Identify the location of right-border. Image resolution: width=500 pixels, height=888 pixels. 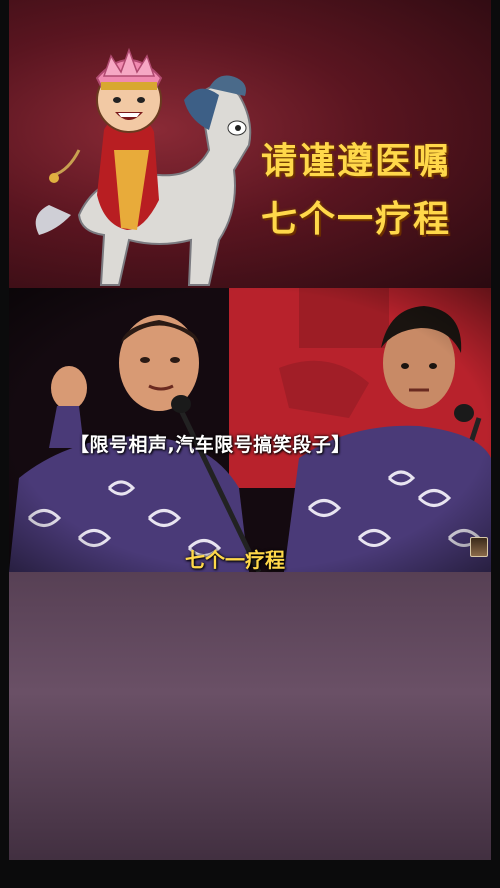
(495, 444).